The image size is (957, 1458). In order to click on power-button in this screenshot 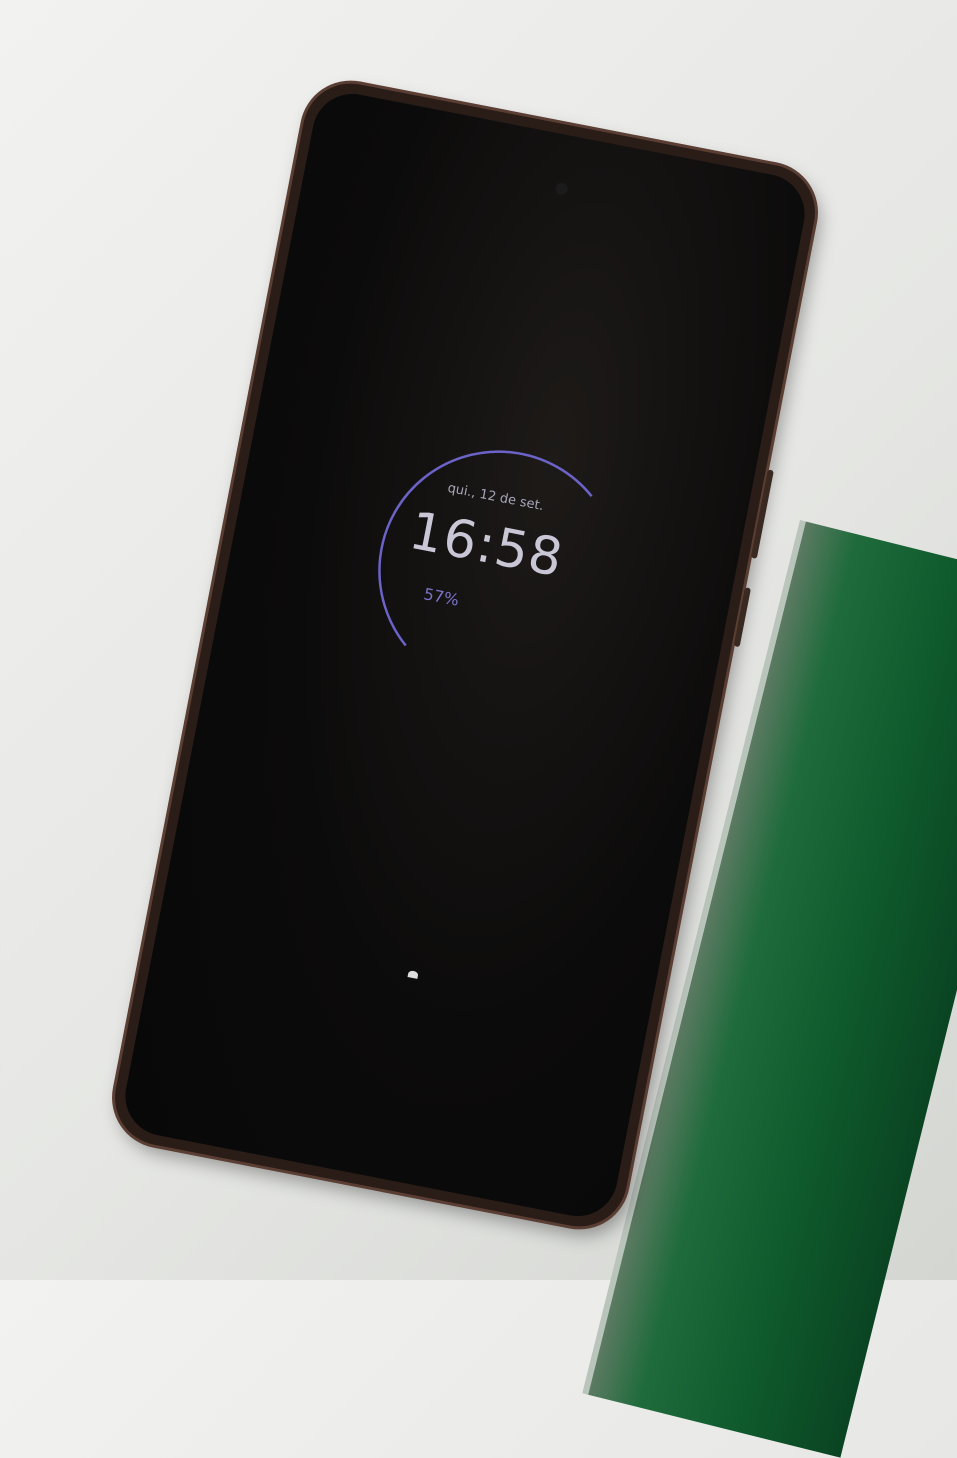, I will do `click(742, 617)`.